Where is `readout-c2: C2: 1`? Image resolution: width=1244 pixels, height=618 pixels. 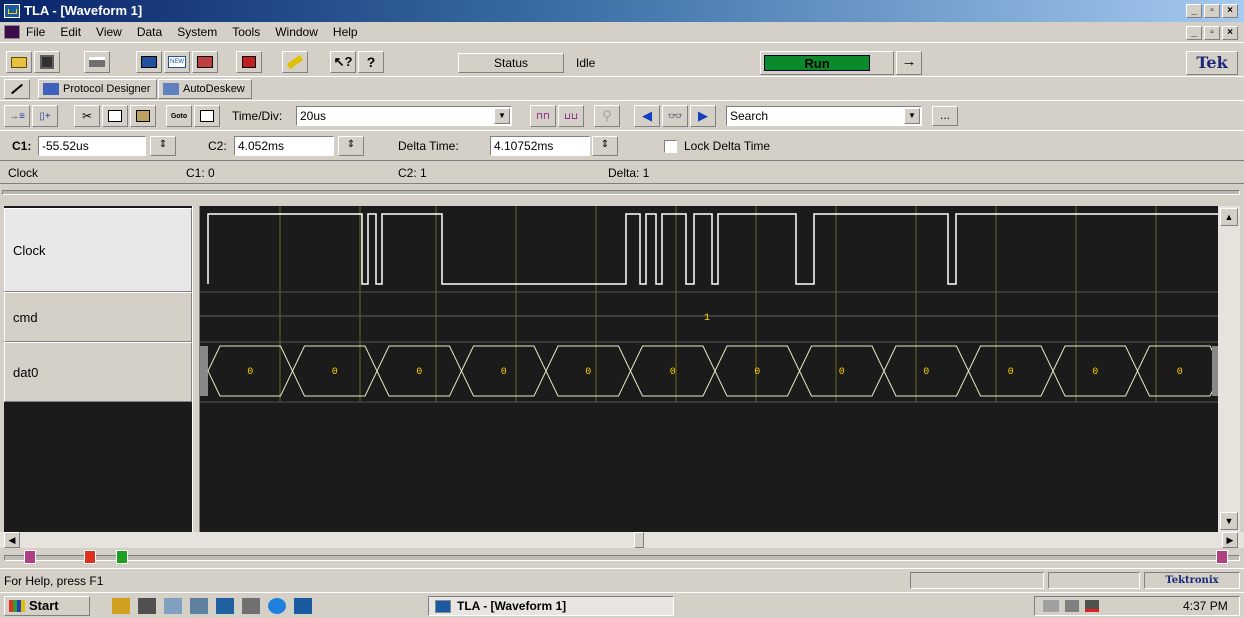
readout-c2: C2: 1 is located at coordinates (412, 173).